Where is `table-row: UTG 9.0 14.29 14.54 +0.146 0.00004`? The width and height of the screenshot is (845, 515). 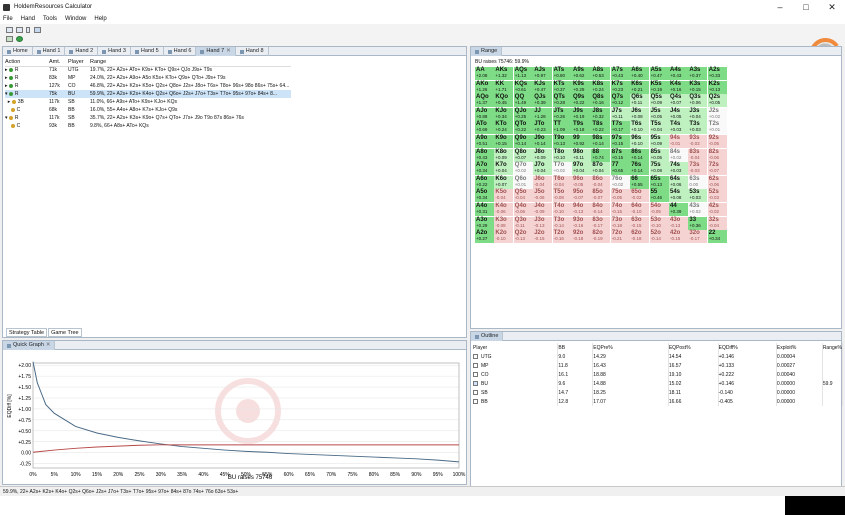
table-row: UTG 9.0 14.29 14.54 +0.146 0.00004 is located at coordinates (658, 356).